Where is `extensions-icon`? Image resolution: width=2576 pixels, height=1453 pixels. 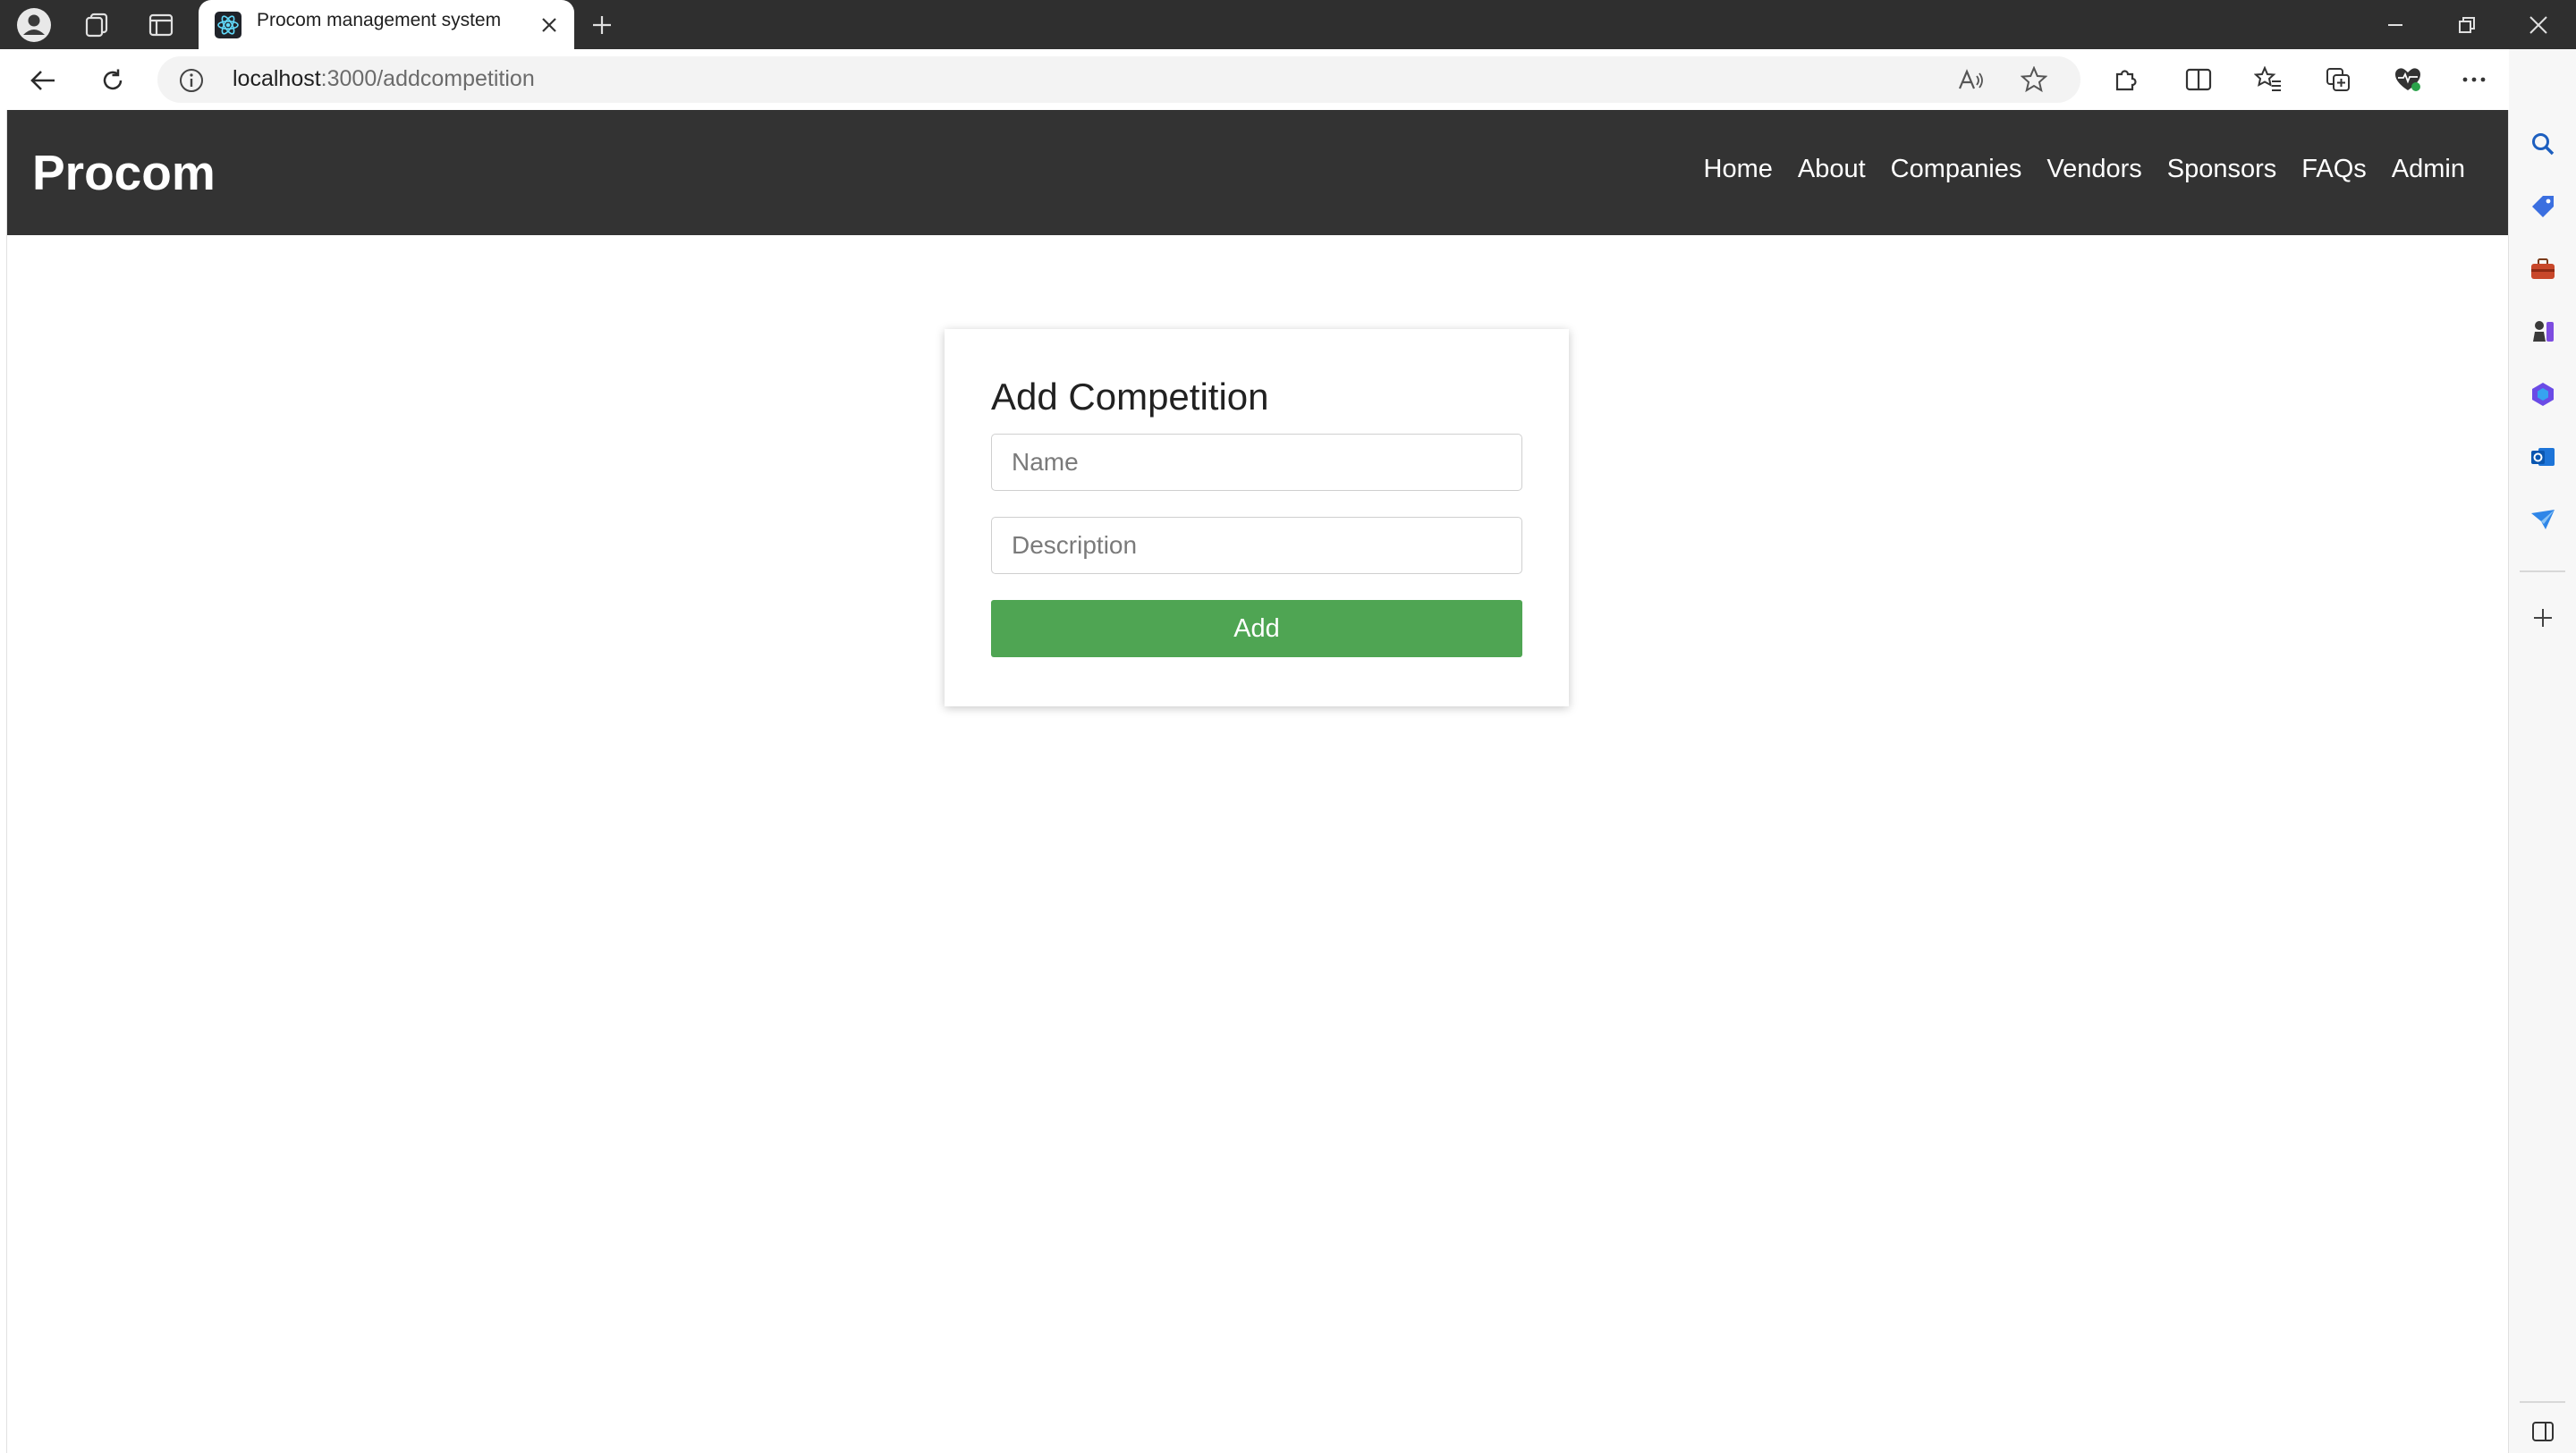 extensions-icon is located at coordinates (2125, 79).